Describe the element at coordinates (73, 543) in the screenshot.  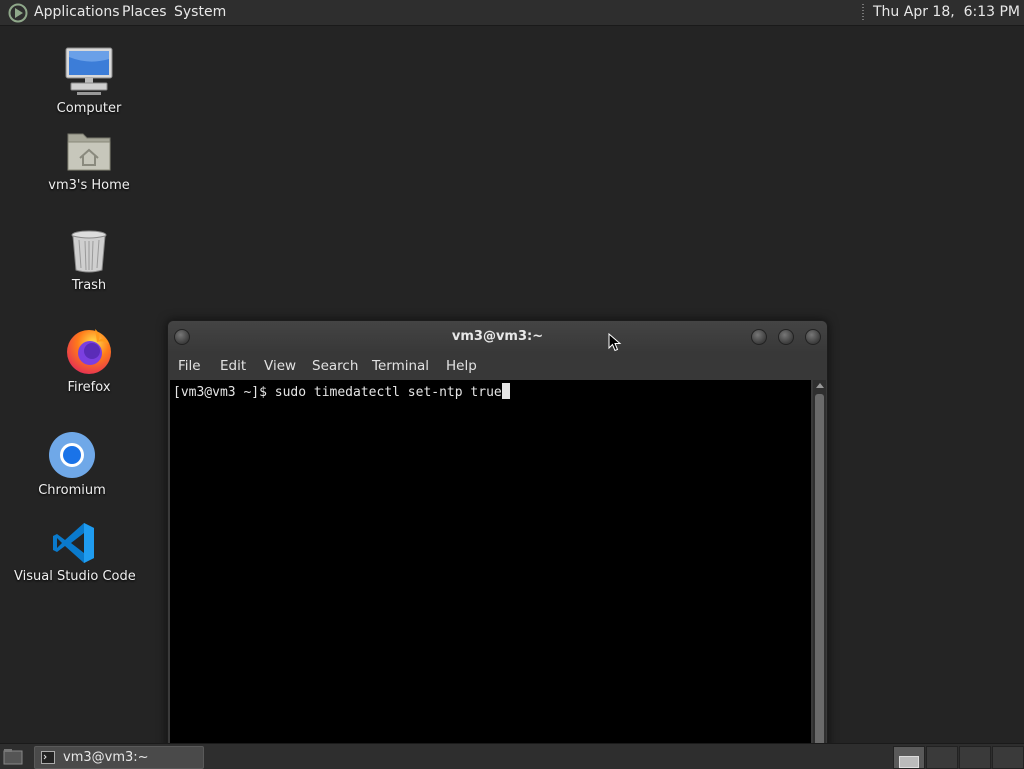
I see `vscode-icon` at that location.